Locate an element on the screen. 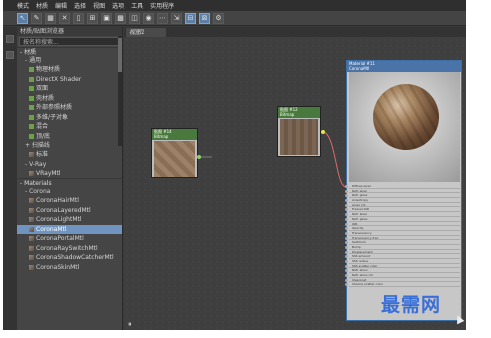 The height and width of the screenshot is (338, 491). list-item-selected: CoronaMtl is located at coordinates (69, 229).